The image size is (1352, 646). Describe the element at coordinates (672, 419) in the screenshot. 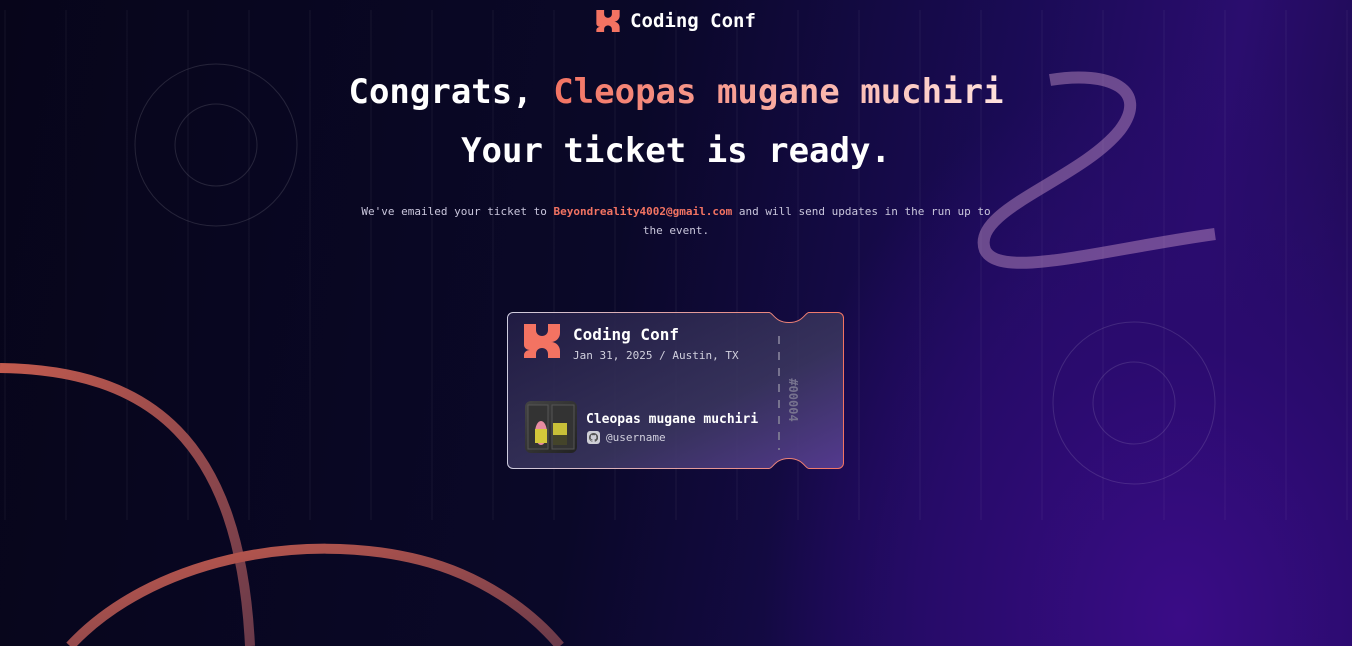

I see `ticket-attendee-name: Cleopas mugane muchiri` at that location.